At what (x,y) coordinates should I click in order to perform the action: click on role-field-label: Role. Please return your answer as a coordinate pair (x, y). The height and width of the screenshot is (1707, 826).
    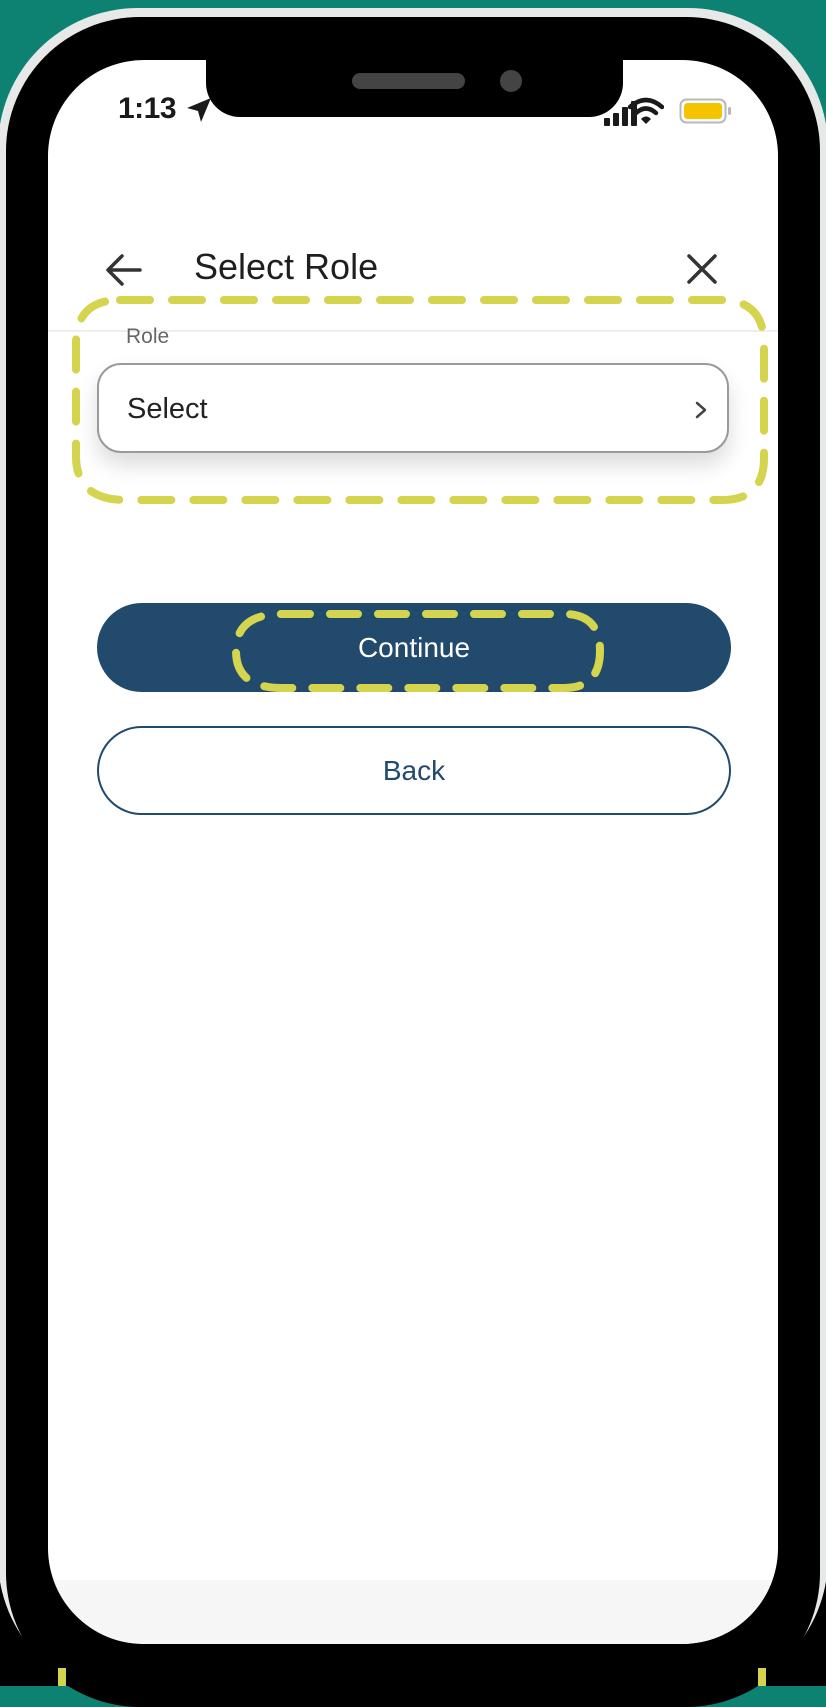
    Looking at the image, I should click on (148, 336).